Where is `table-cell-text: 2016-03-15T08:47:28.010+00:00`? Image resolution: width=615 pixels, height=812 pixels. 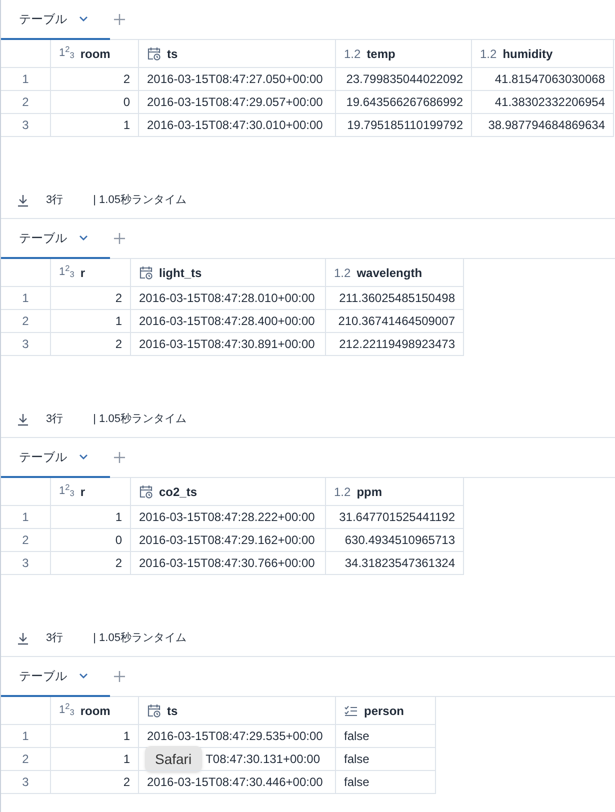 table-cell-text: 2016-03-15T08:47:28.010+00:00 is located at coordinates (227, 298).